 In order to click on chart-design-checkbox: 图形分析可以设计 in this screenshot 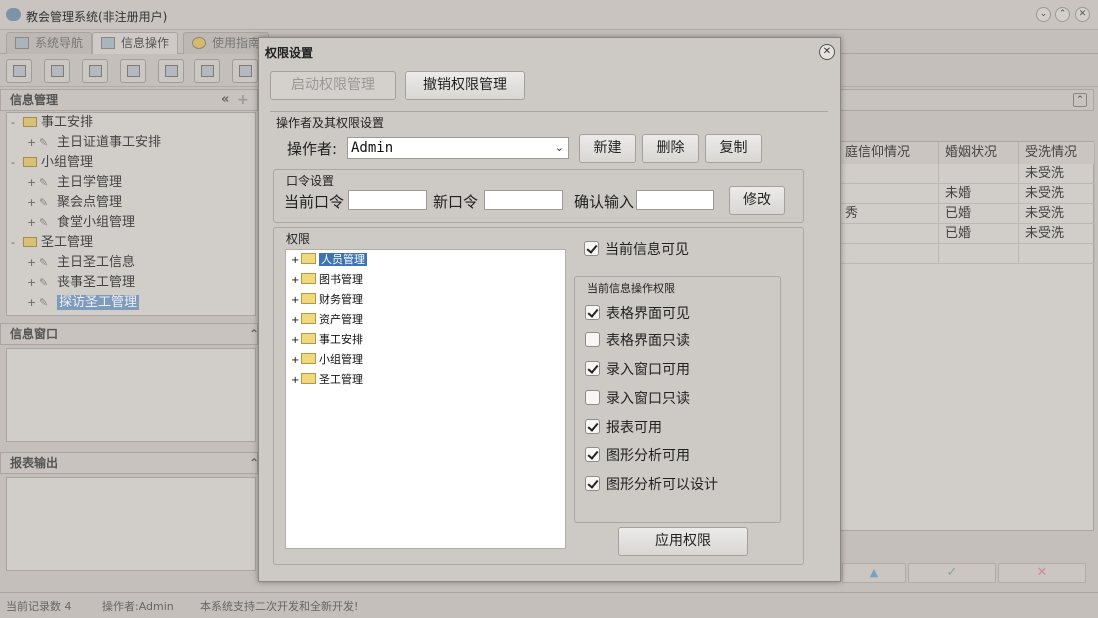, I will do `click(651, 485)`.